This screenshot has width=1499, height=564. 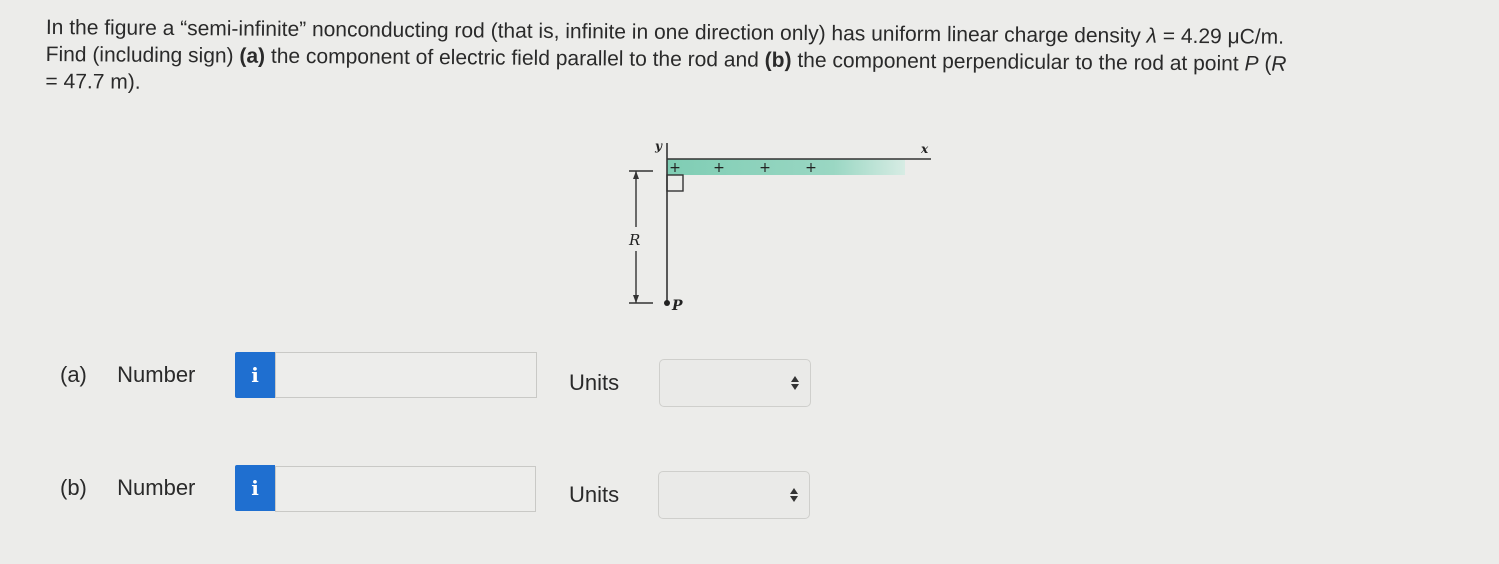 What do you see at coordinates (73, 374) in the screenshot?
I see `answer-a-tag: (a)` at bounding box center [73, 374].